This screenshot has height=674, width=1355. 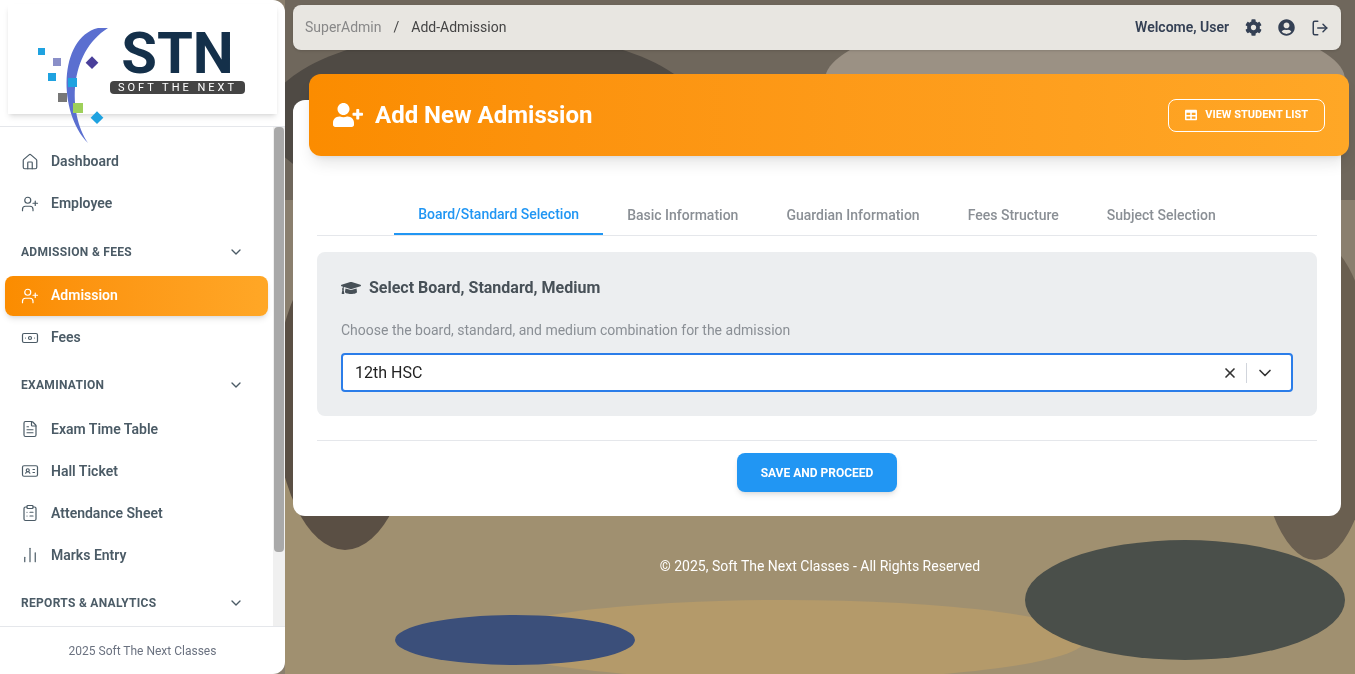 I want to click on page-title: Add New Admission, so click(x=484, y=115).